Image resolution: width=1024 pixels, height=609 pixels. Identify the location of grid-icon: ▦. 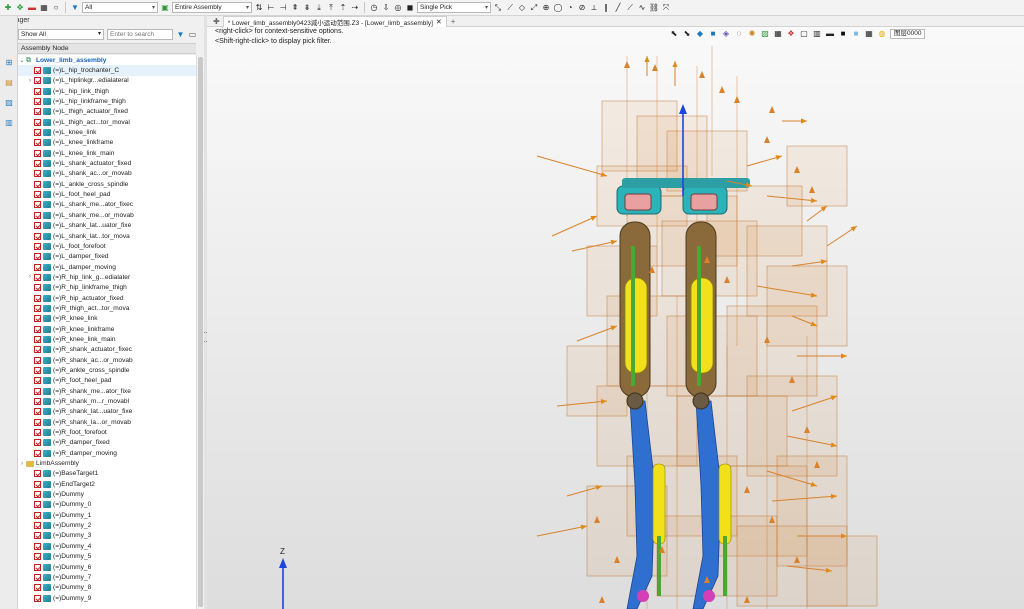
(44, 8).